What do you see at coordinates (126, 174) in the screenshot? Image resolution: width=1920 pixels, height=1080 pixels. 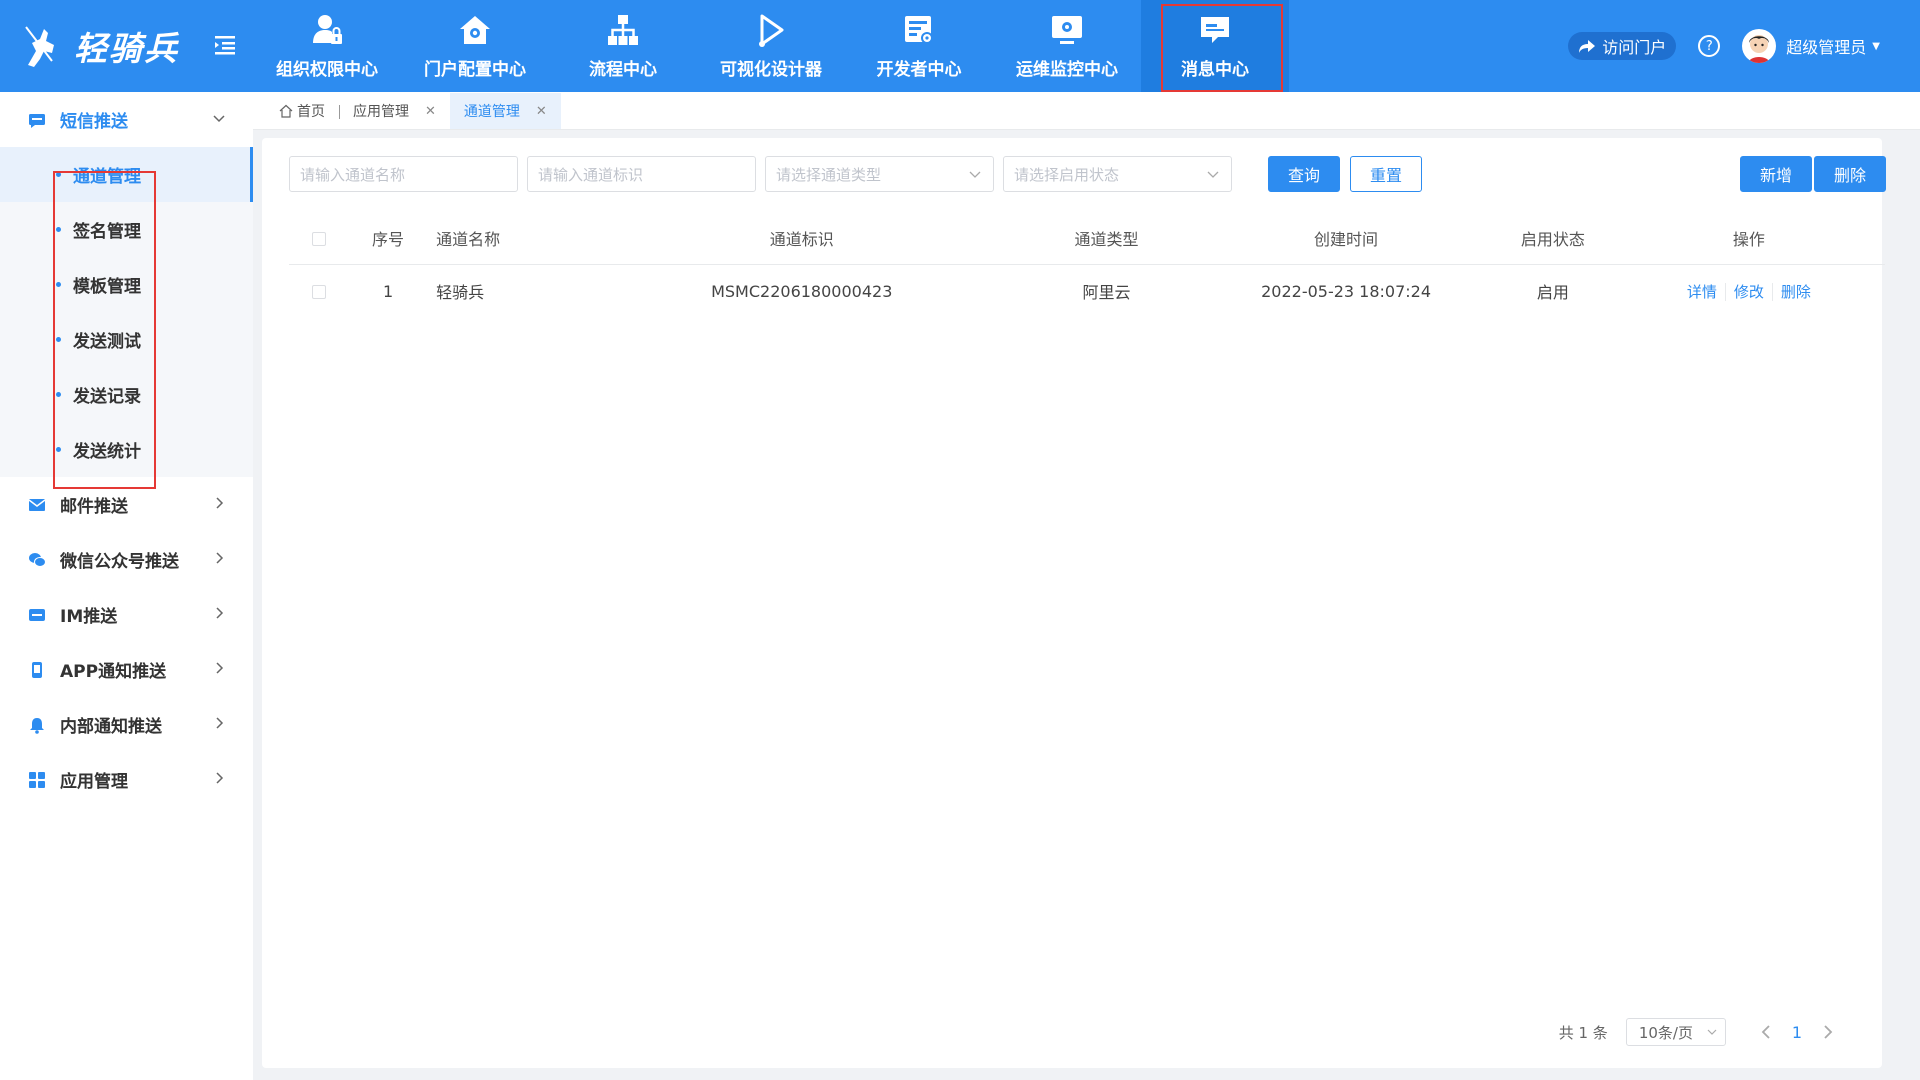 I see `sidebar-item-channel-manage: 通道管理` at bounding box center [126, 174].